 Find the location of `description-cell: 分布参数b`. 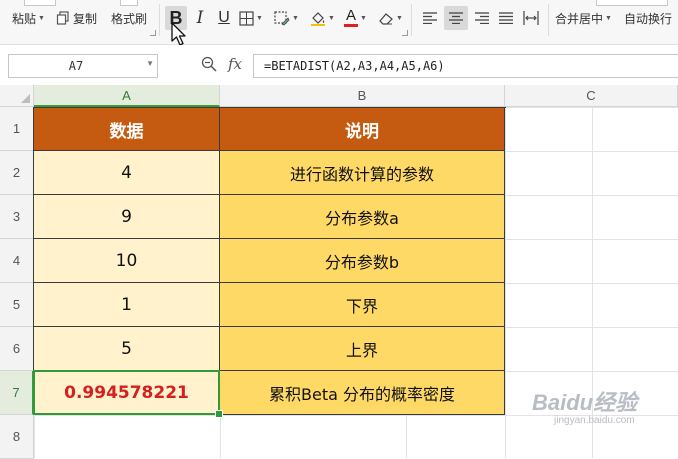

description-cell: 分布参数b is located at coordinates (362, 261).